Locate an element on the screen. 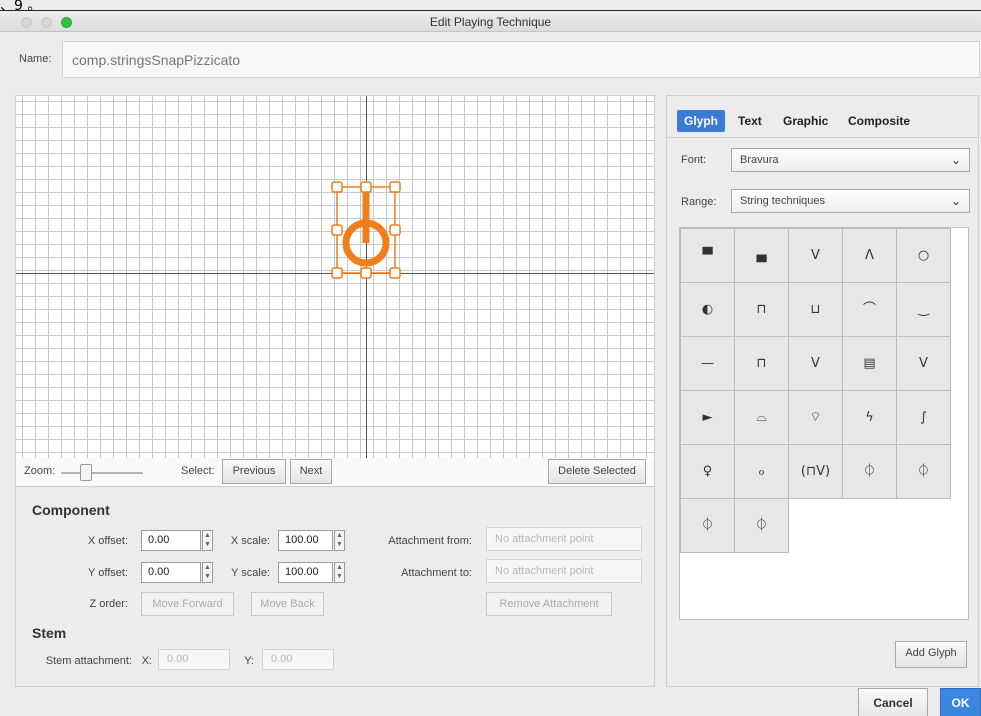 Image resolution: width=981 pixels, height=716 pixels. x-offset-stepper: ▲ ▼ is located at coordinates (207, 540).